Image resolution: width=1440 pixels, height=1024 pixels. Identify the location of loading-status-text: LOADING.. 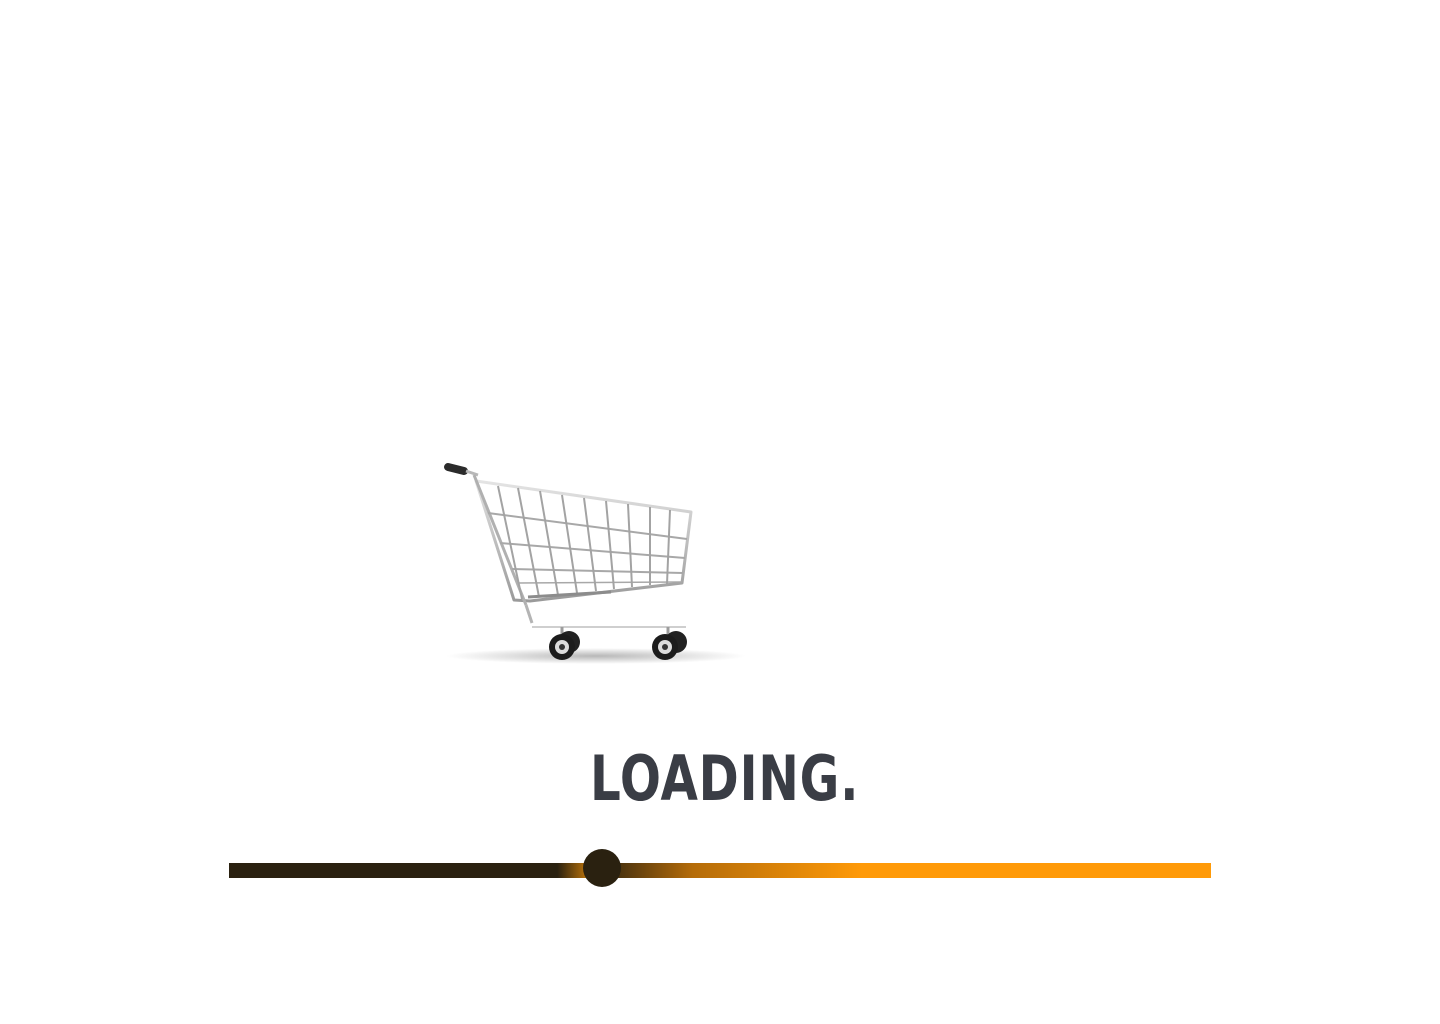
(725, 778).